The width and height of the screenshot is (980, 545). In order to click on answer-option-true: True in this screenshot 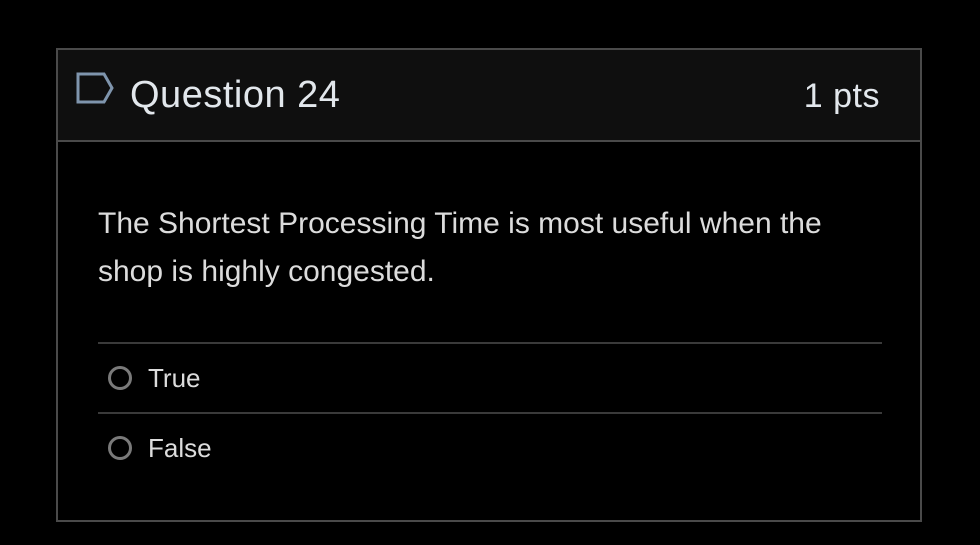, I will do `click(490, 381)`.